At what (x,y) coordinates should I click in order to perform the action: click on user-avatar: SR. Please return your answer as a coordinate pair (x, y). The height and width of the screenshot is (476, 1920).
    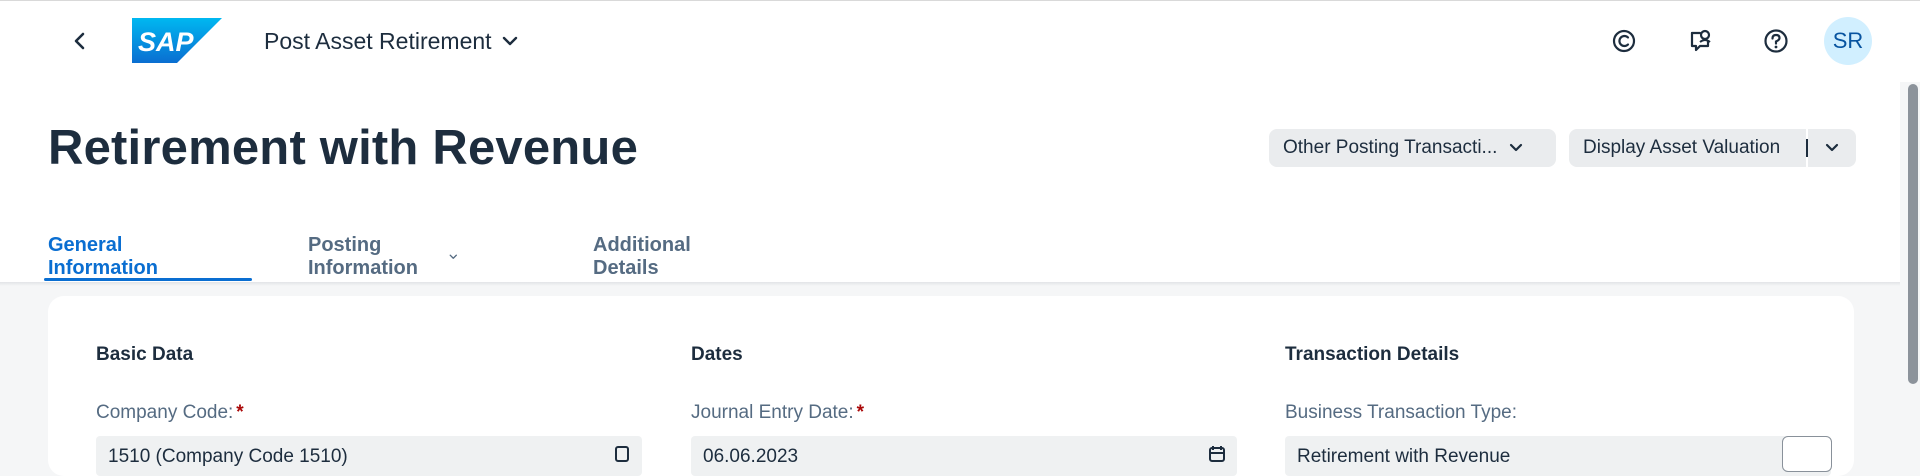
    Looking at the image, I should click on (1848, 41).